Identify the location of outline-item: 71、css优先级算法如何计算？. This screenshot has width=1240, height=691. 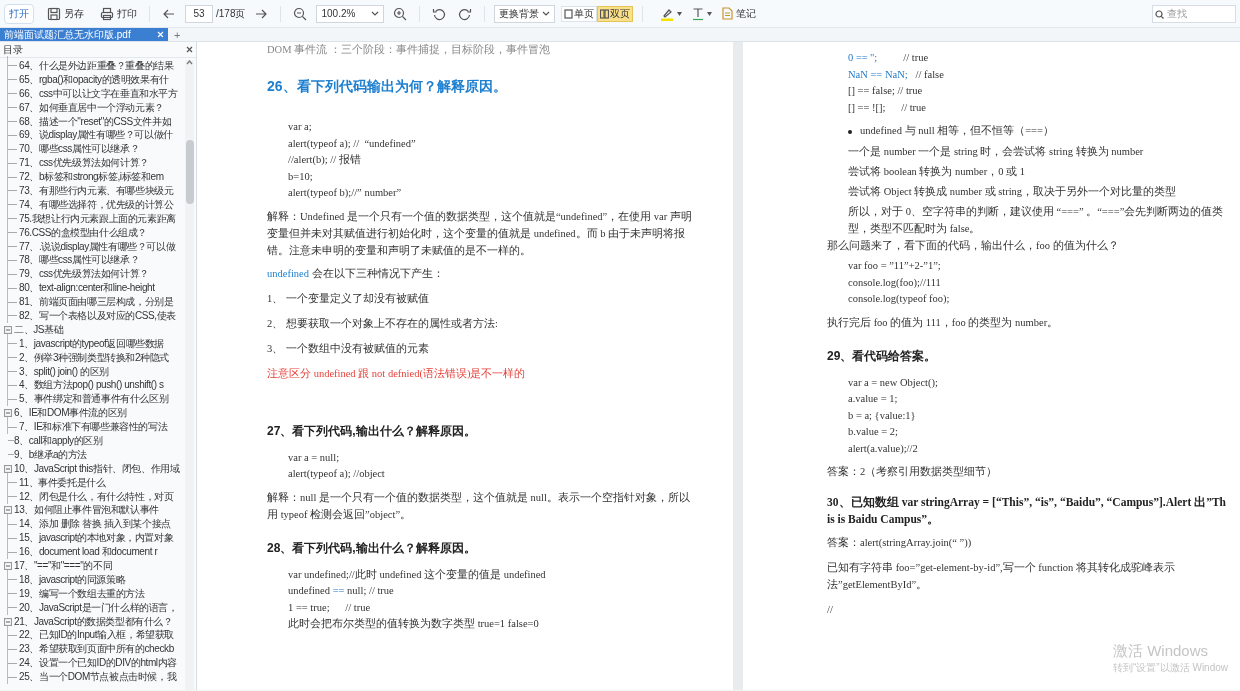
(84, 163).